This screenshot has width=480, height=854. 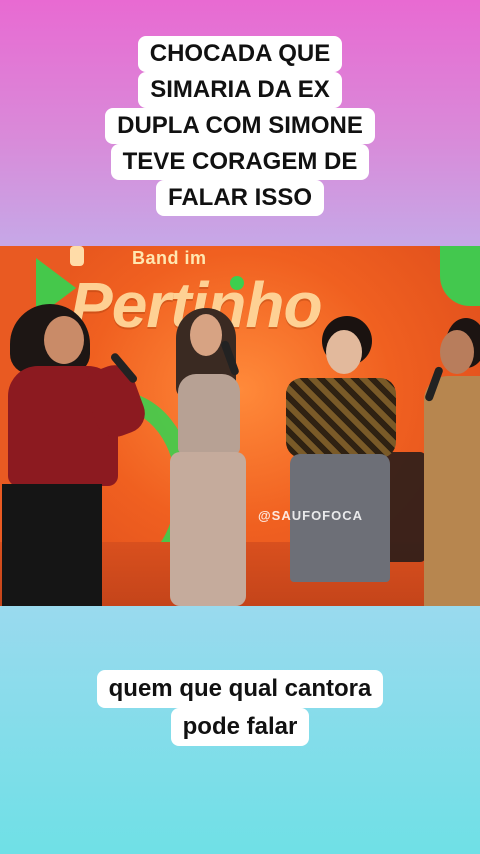 What do you see at coordinates (169, 258) in the screenshot?
I see `channel-logo: Band im` at bounding box center [169, 258].